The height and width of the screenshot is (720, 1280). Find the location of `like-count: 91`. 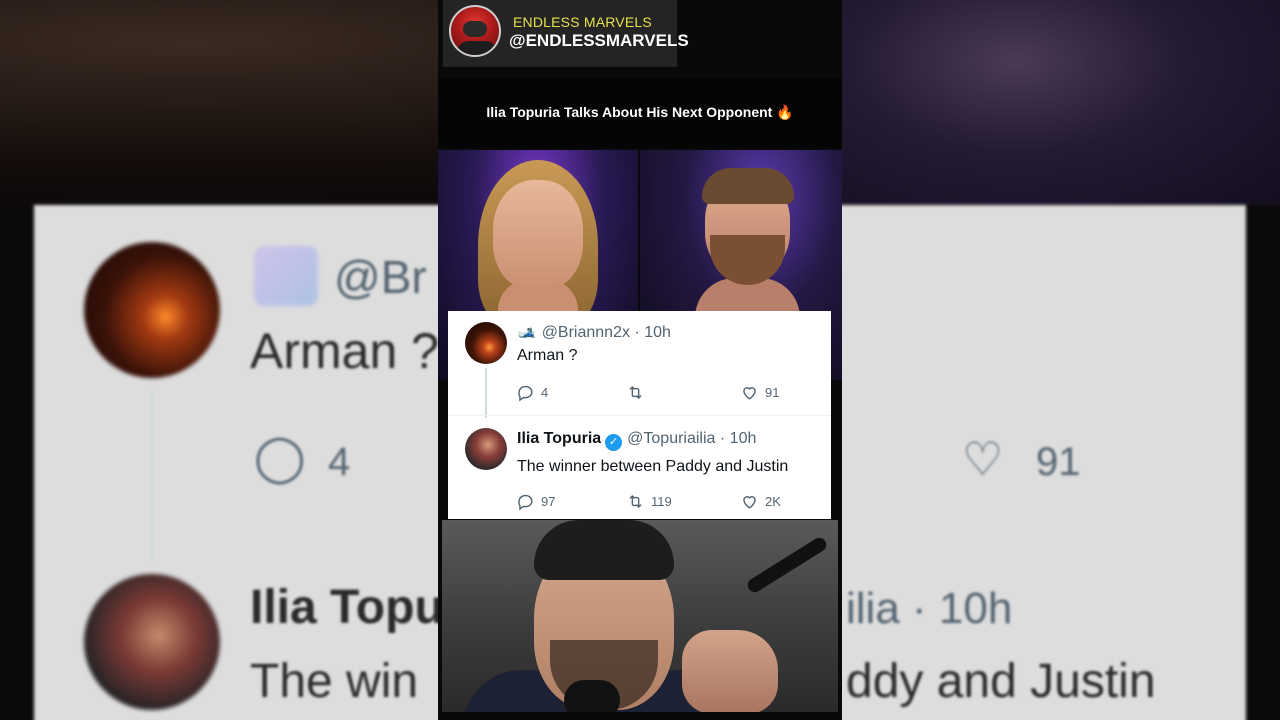

like-count: 91 is located at coordinates (772, 392).